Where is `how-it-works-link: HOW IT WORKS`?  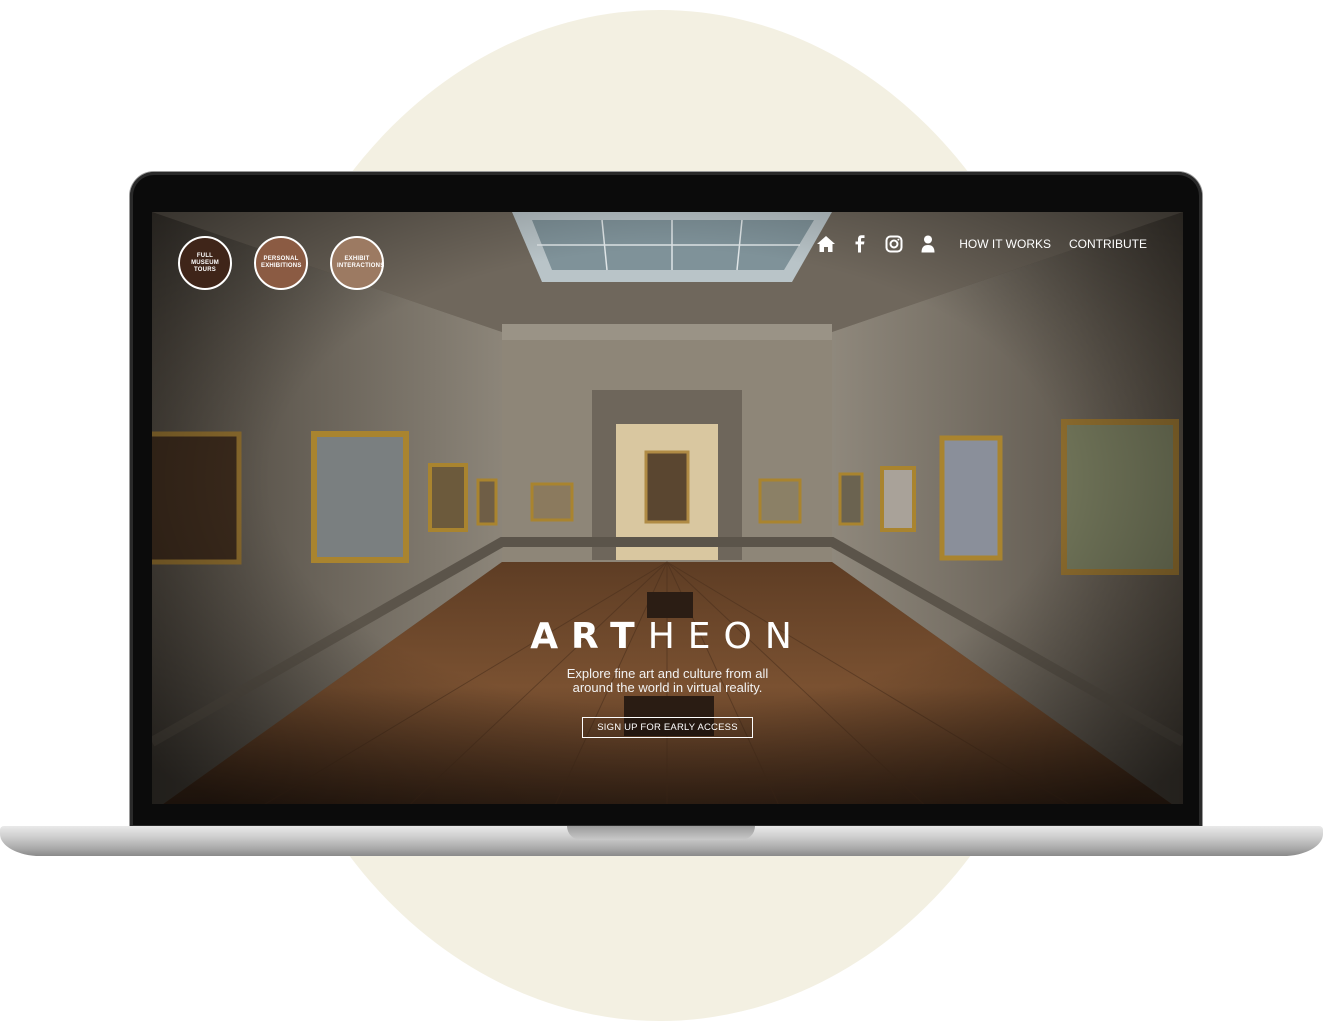
how-it-works-link: HOW IT WORKS is located at coordinates (1005, 244).